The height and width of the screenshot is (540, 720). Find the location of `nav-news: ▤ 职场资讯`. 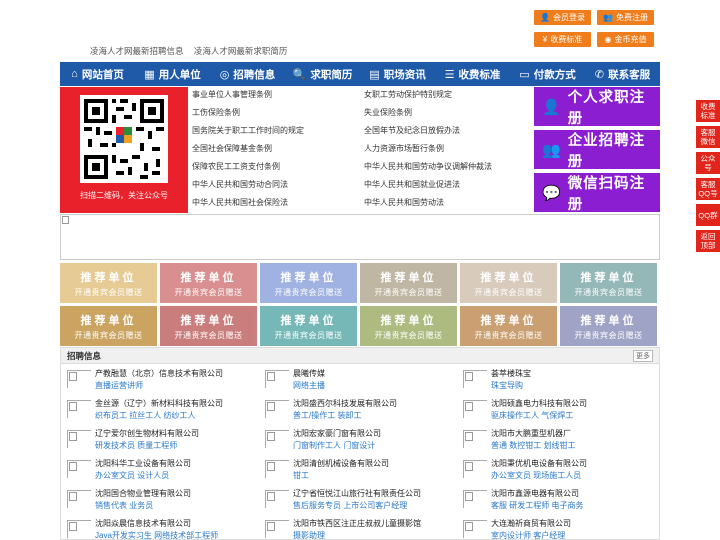

nav-news: ▤ 职场资讯 is located at coordinates (397, 74).